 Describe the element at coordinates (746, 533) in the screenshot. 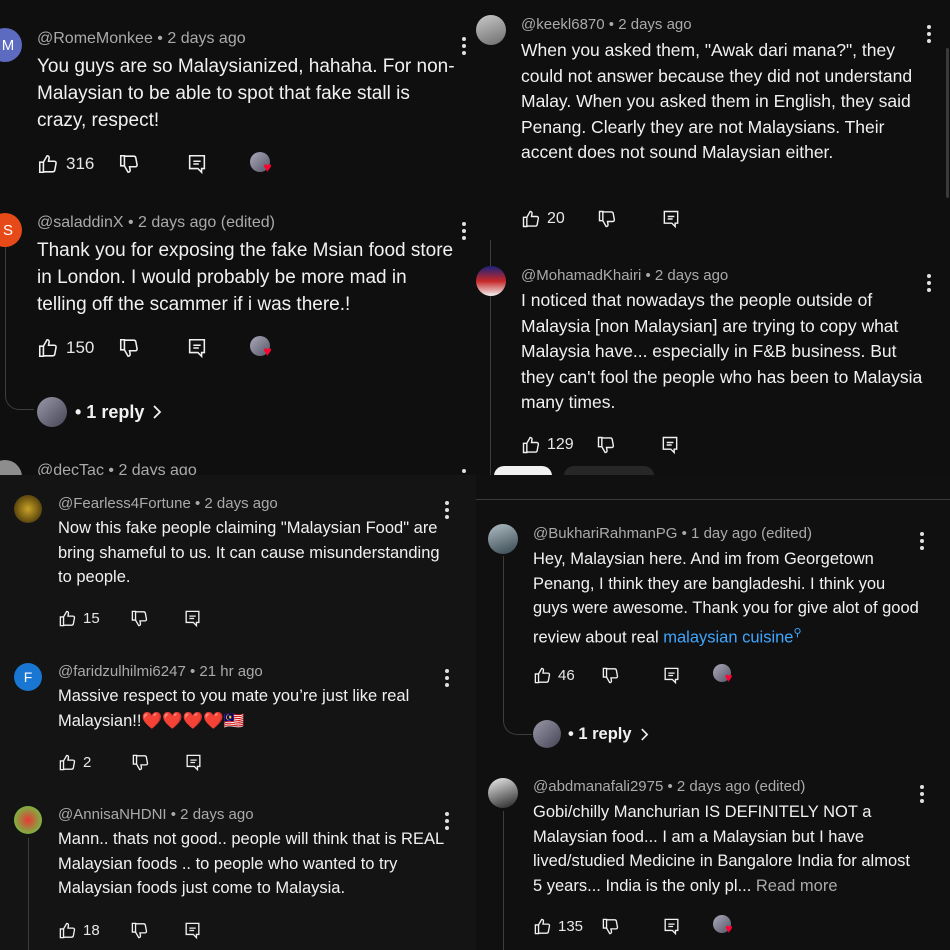

I see `timestamp: • 1 day ago (edited)` at that location.